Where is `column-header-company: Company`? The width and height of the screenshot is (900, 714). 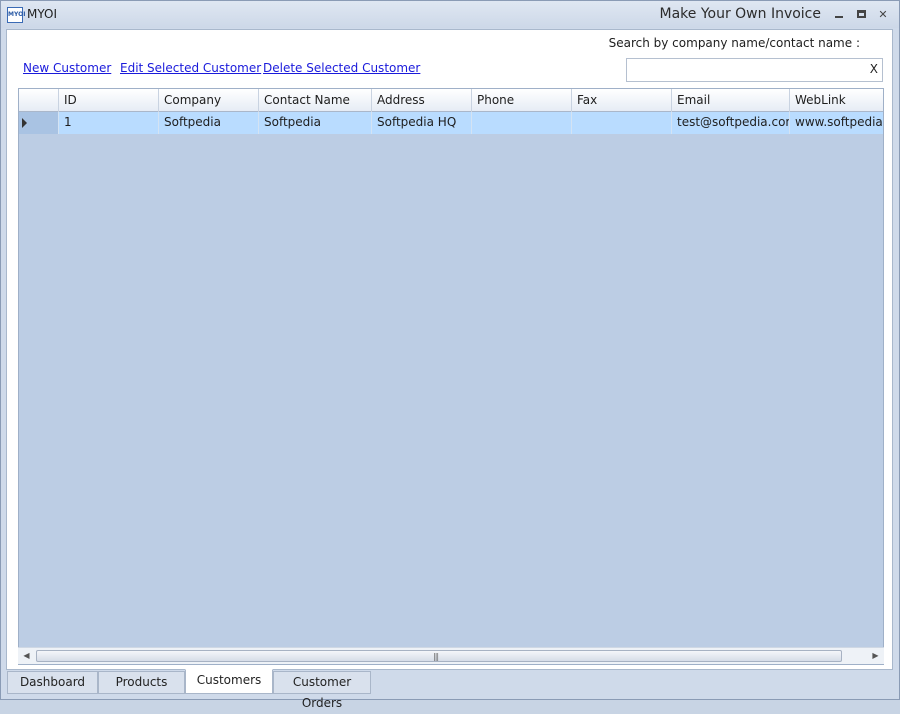
column-header-company: Company is located at coordinates (209, 100).